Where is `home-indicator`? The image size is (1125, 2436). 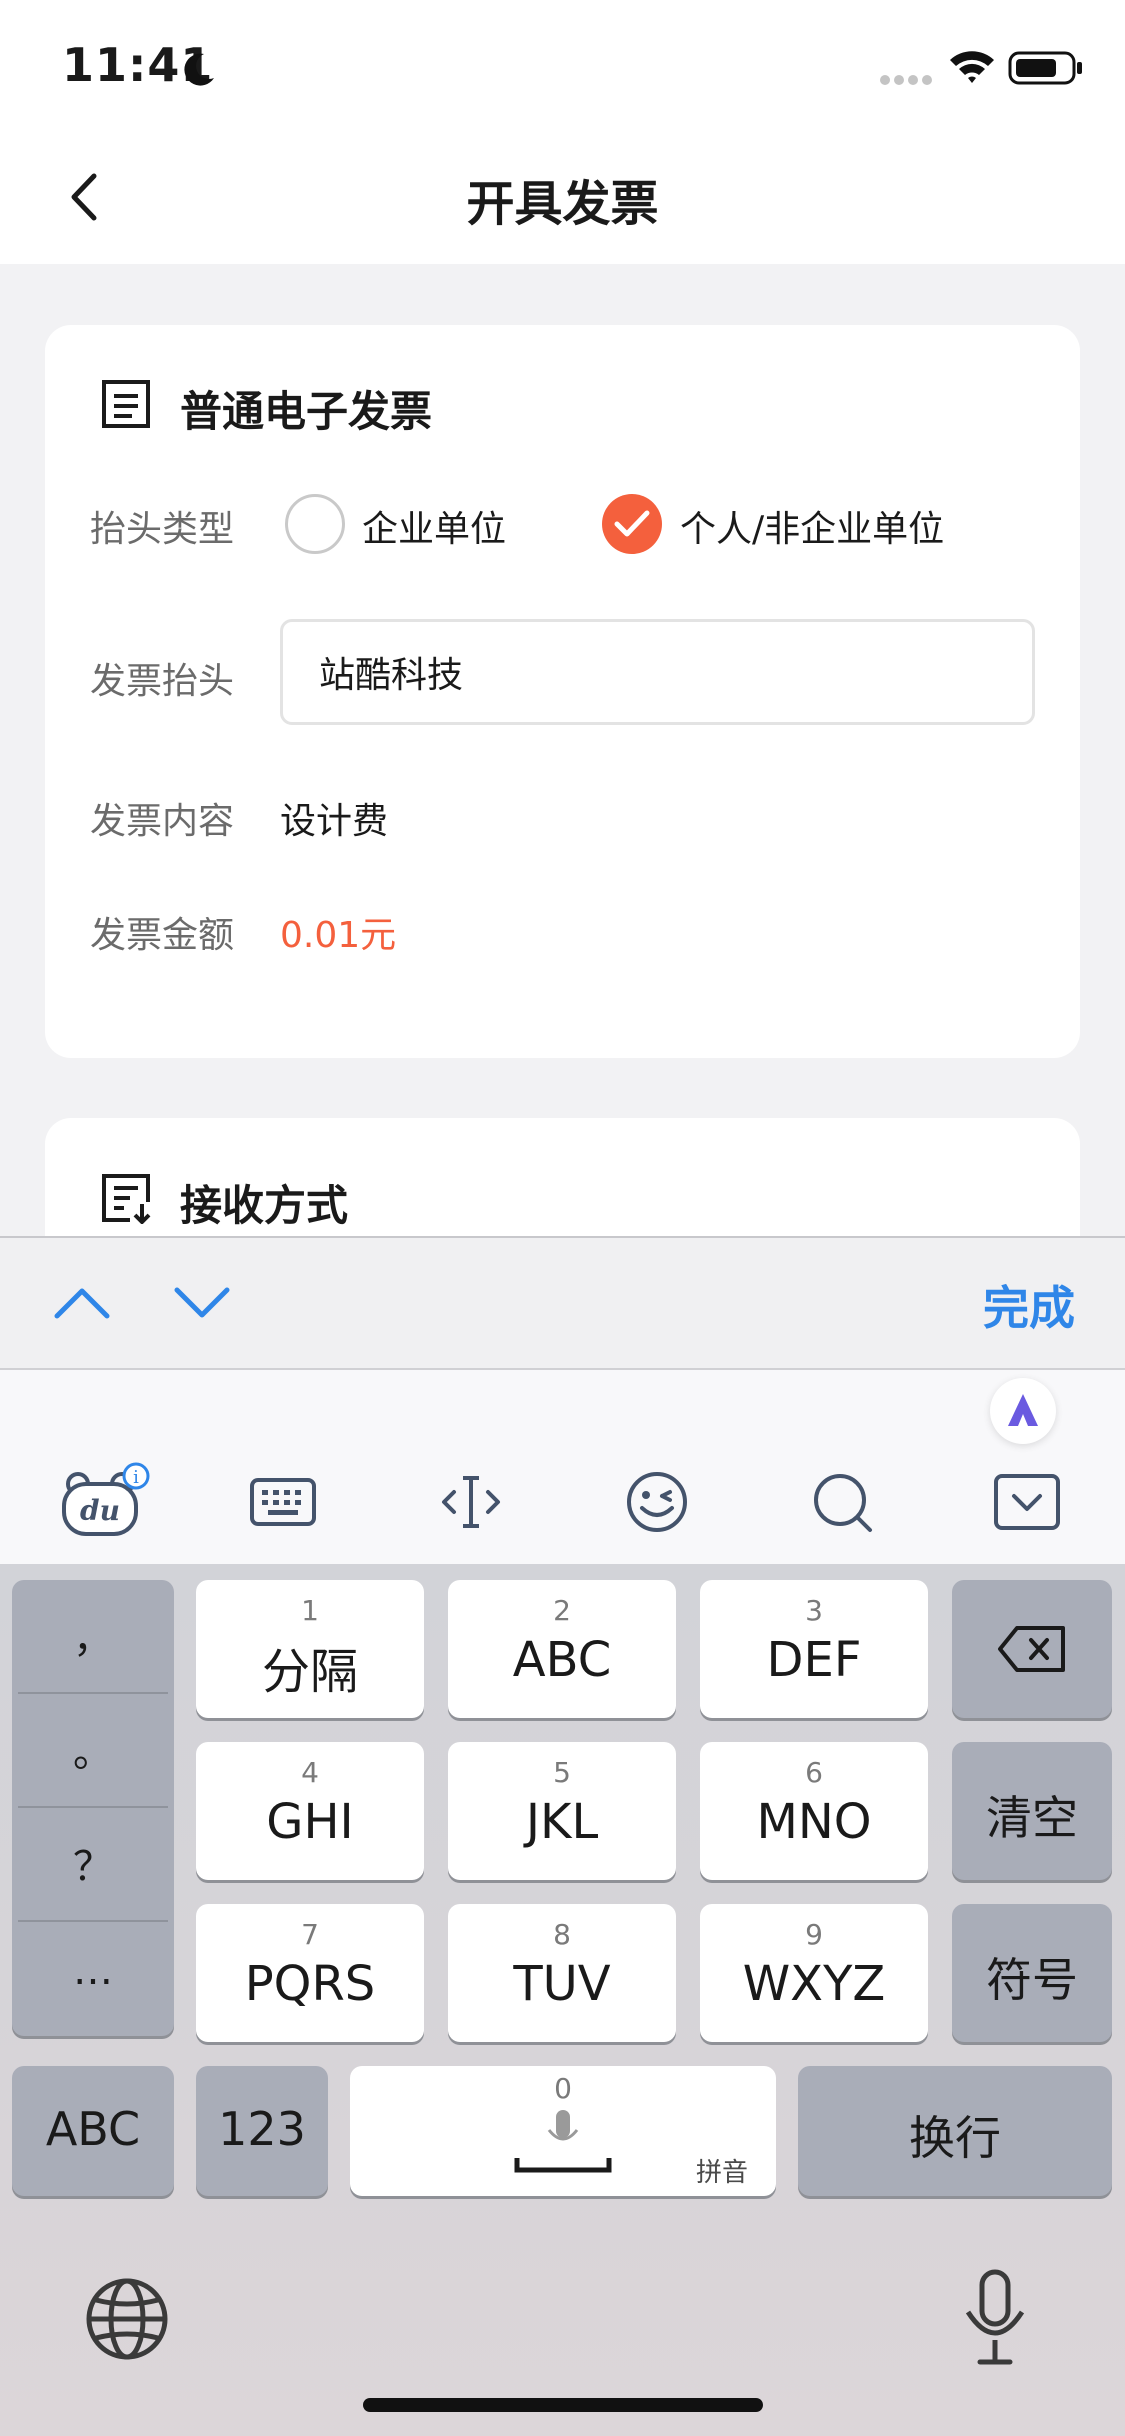
home-indicator is located at coordinates (563, 2405).